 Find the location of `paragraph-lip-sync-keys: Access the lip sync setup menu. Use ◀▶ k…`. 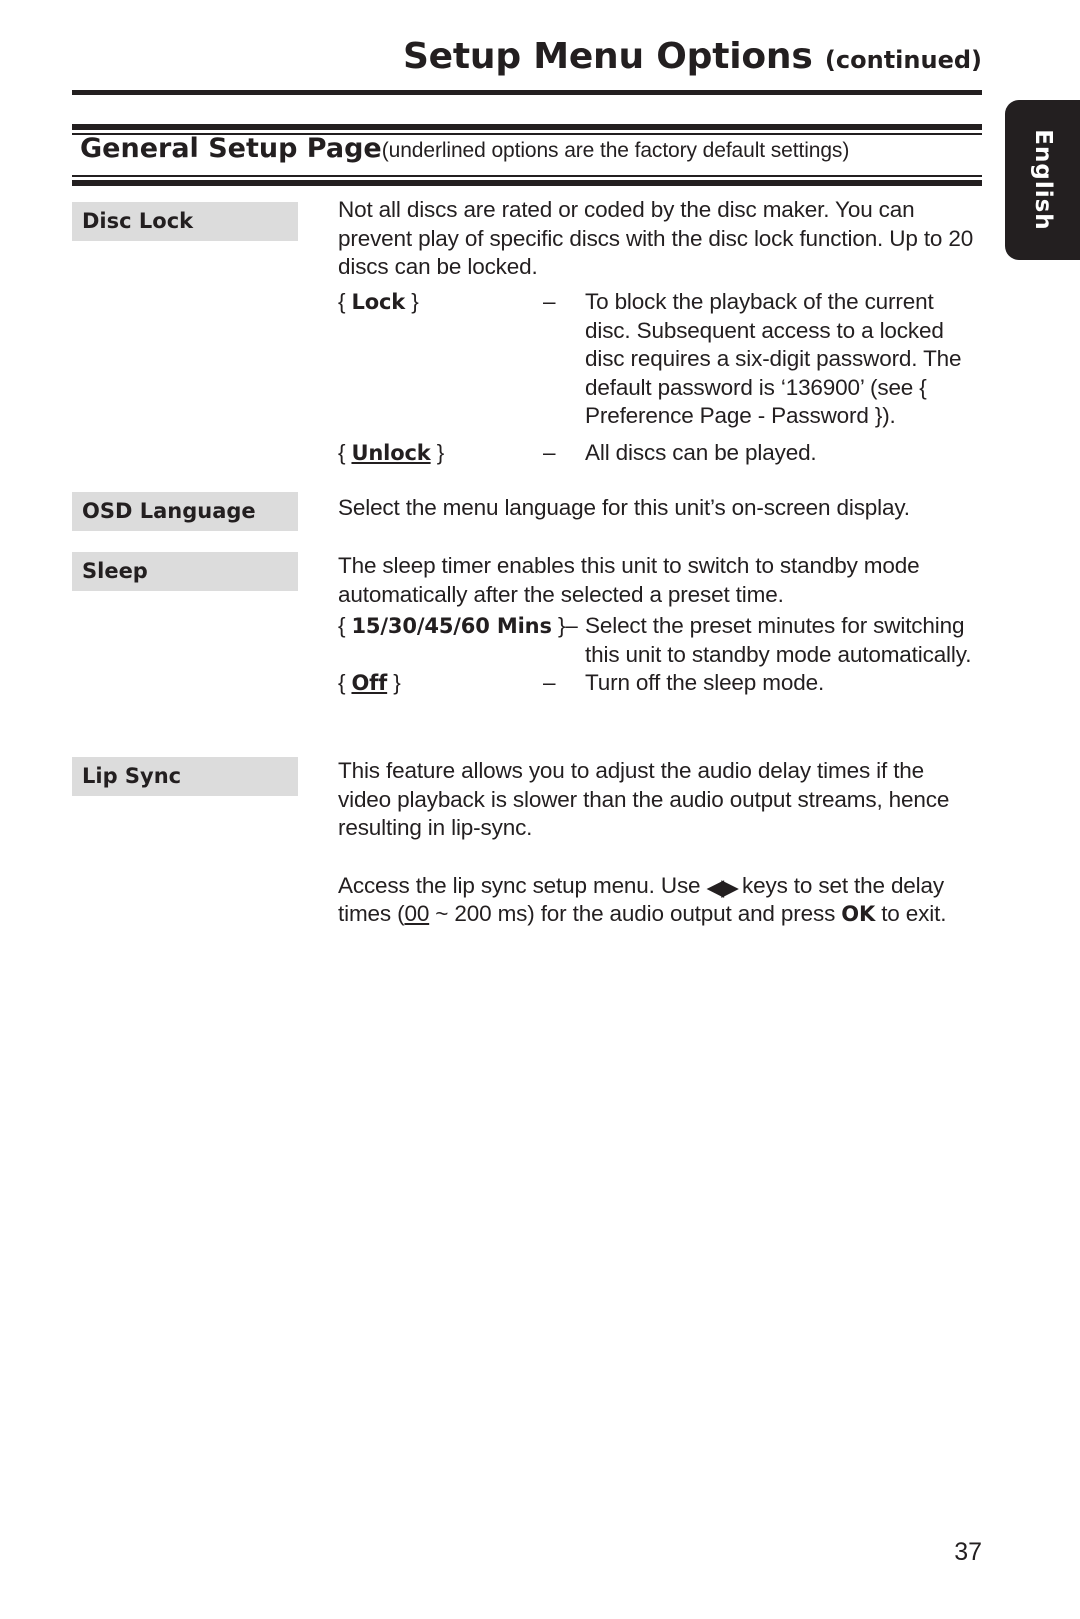

paragraph-lip-sync-keys: Access the lip sync setup menu. Use ◀▶ k… is located at coordinates (660, 900).